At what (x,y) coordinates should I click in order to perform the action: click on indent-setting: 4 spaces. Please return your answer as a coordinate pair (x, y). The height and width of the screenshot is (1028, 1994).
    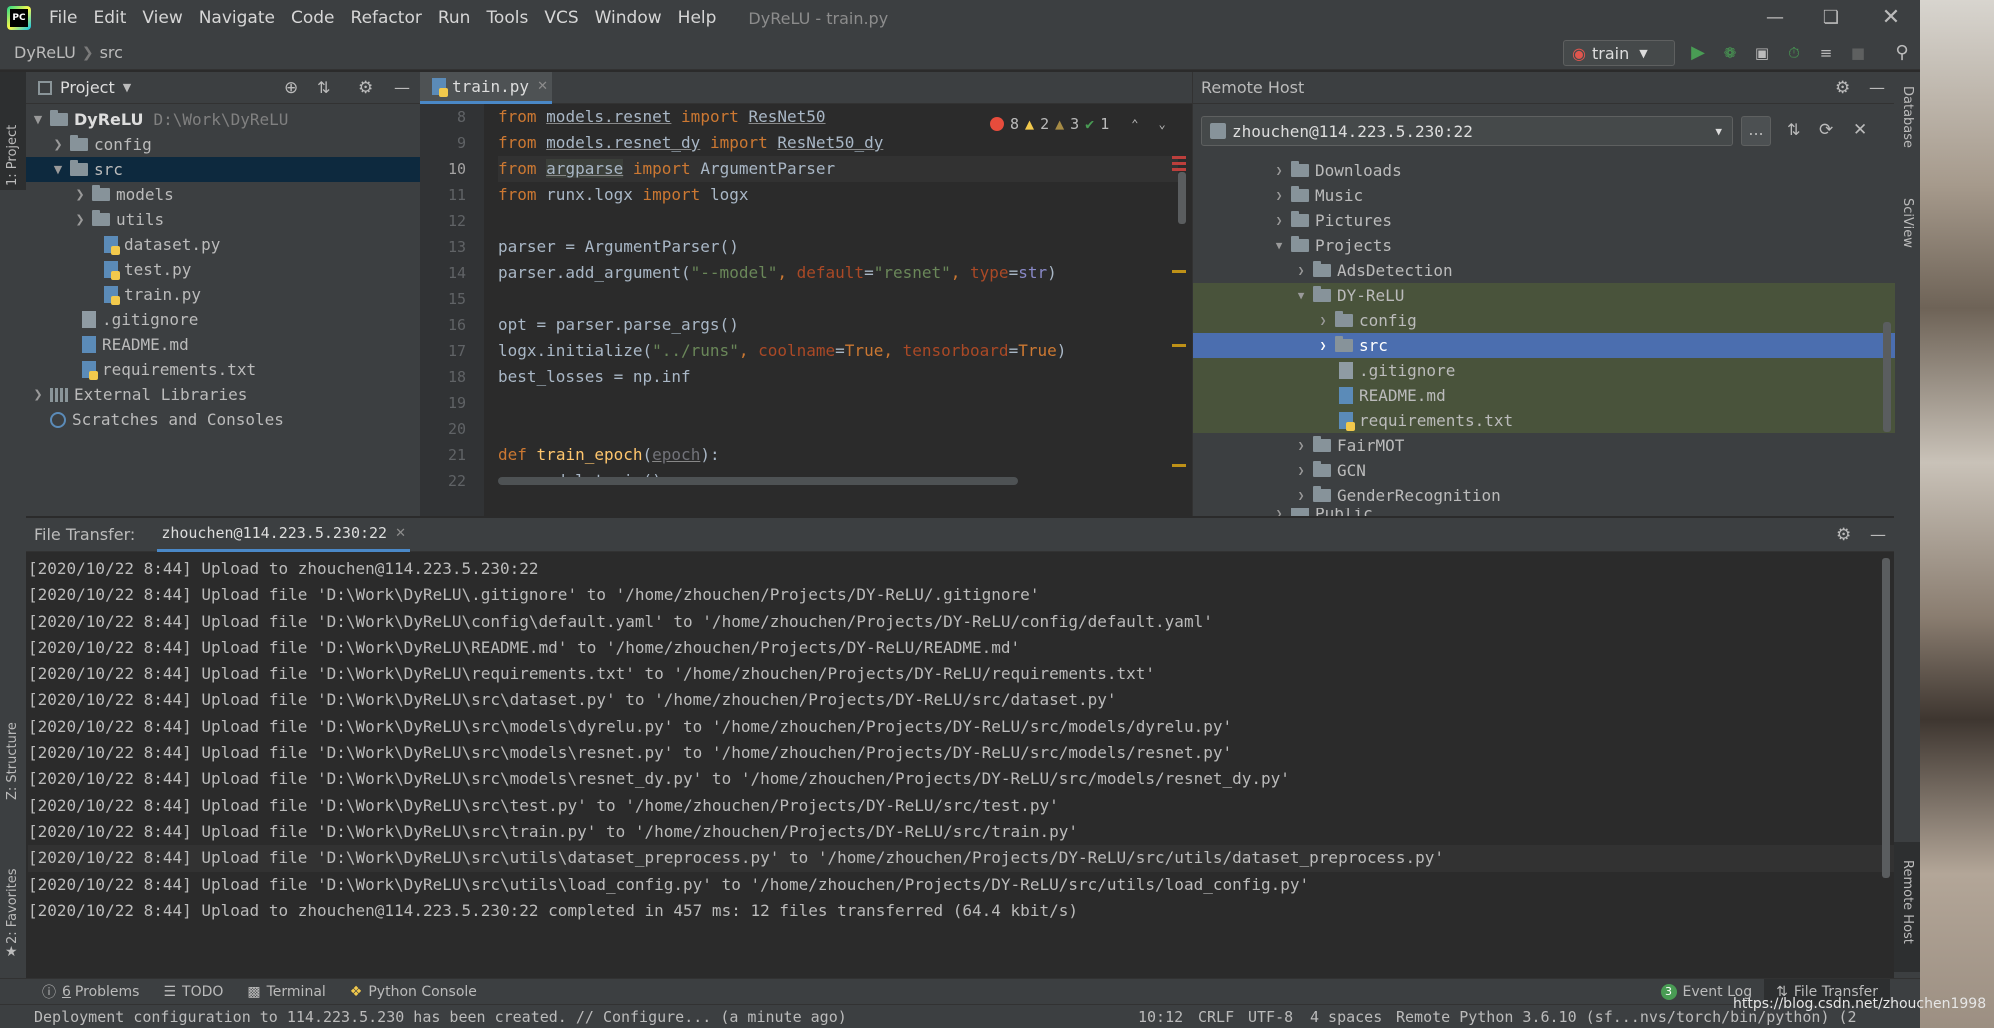
    Looking at the image, I should click on (1346, 1017).